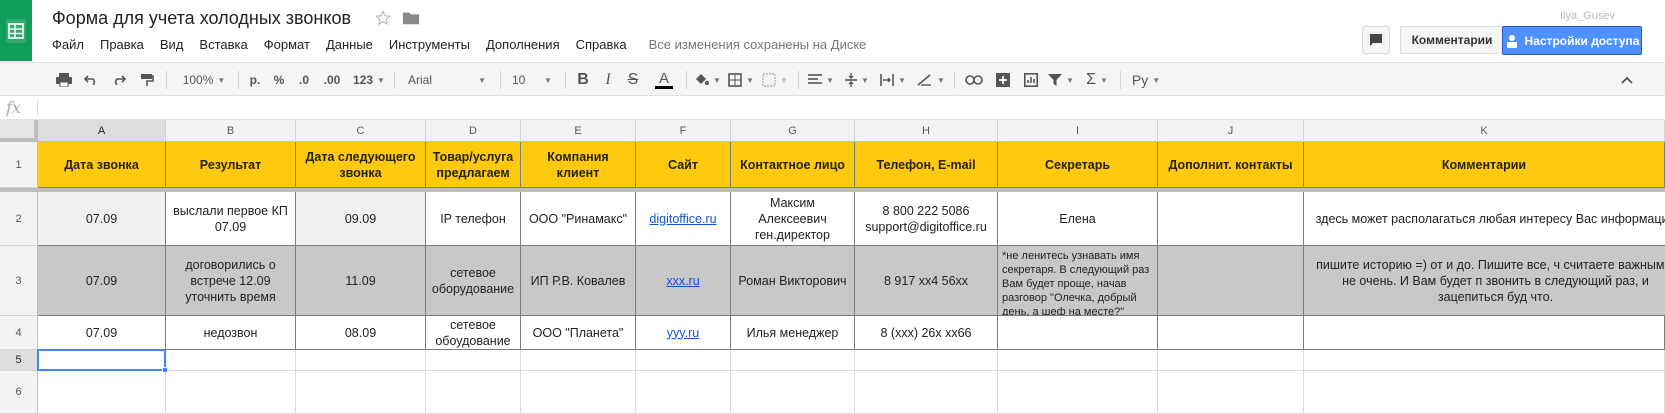 This screenshot has width=1665, height=414. What do you see at coordinates (1627, 80) in the screenshot?
I see `collapse-toolbar-icon` at bounding box center [1627, 80].